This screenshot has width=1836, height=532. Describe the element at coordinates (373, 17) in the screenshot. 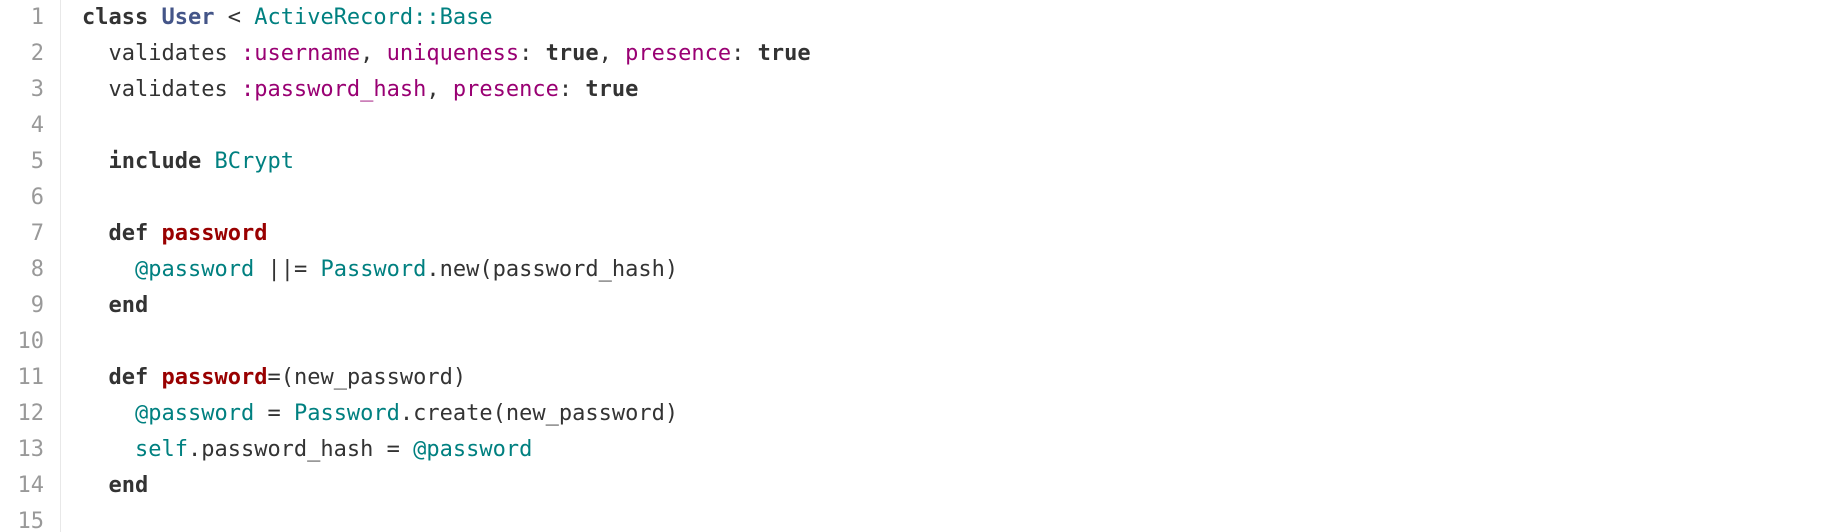

I see `constant-token: ActiveRecord::Base` at that location.